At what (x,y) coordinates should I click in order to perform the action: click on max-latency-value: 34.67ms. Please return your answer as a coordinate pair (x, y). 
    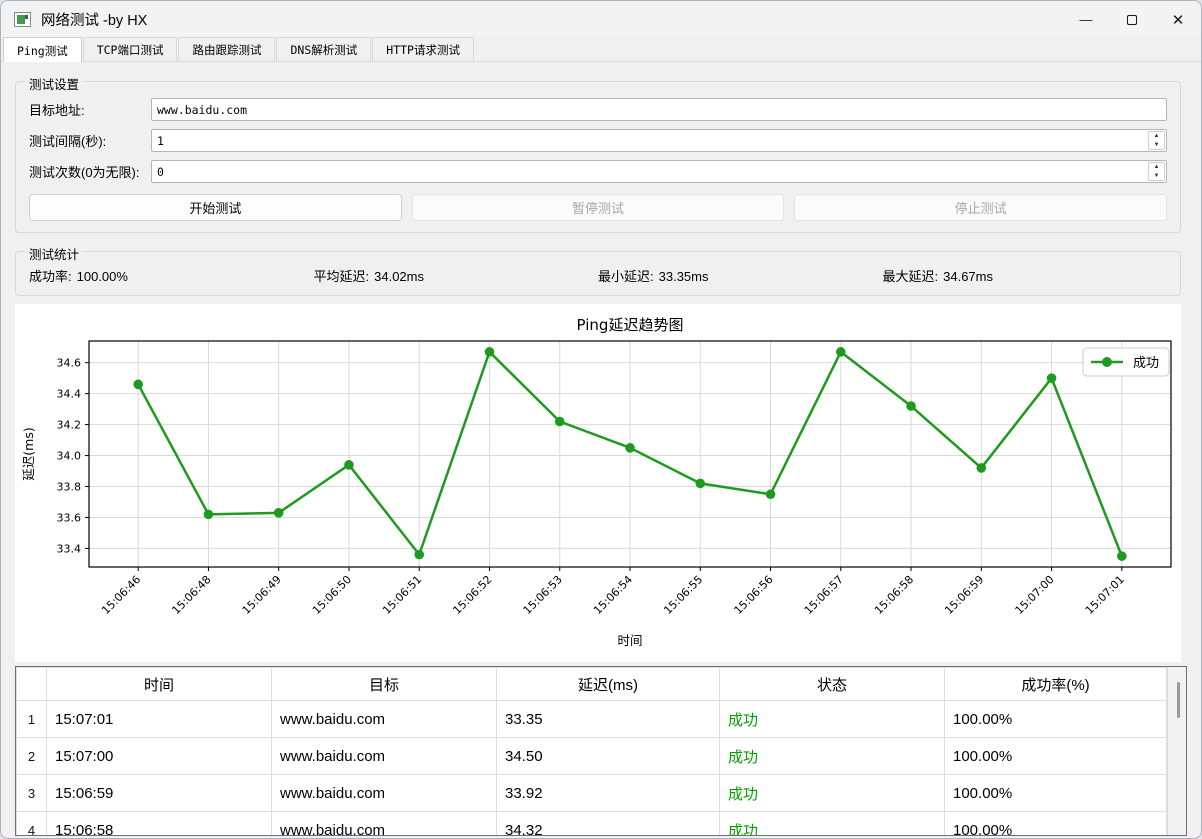
    Looking at the image, I should click on (968, 276).